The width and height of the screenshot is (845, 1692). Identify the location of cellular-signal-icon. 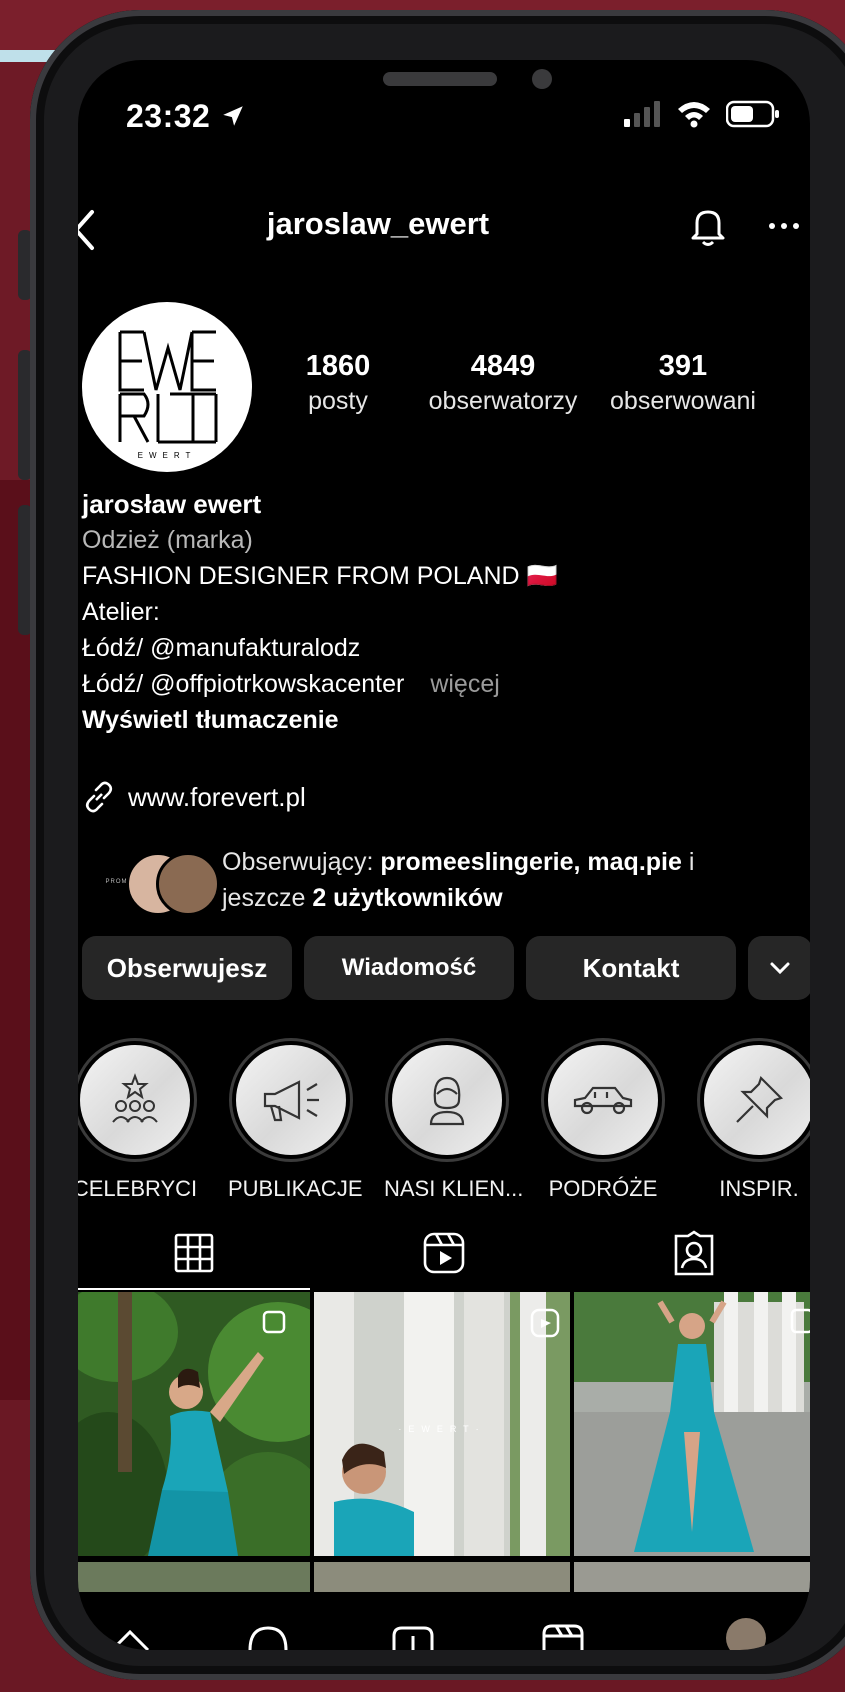
(642, 114).